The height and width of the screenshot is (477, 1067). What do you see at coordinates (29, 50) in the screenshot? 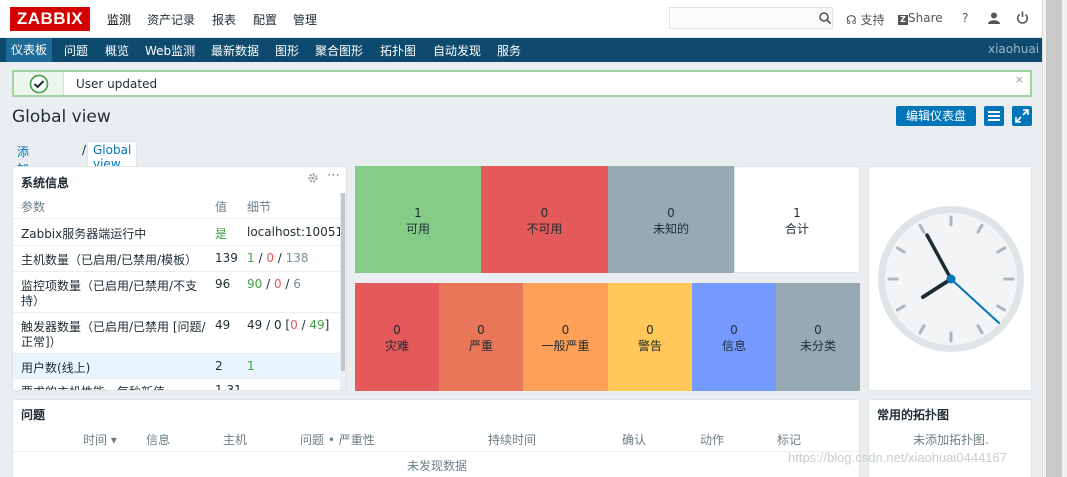
I see `nav-dashboard: 仪表板` at bounding box center [29, 50].